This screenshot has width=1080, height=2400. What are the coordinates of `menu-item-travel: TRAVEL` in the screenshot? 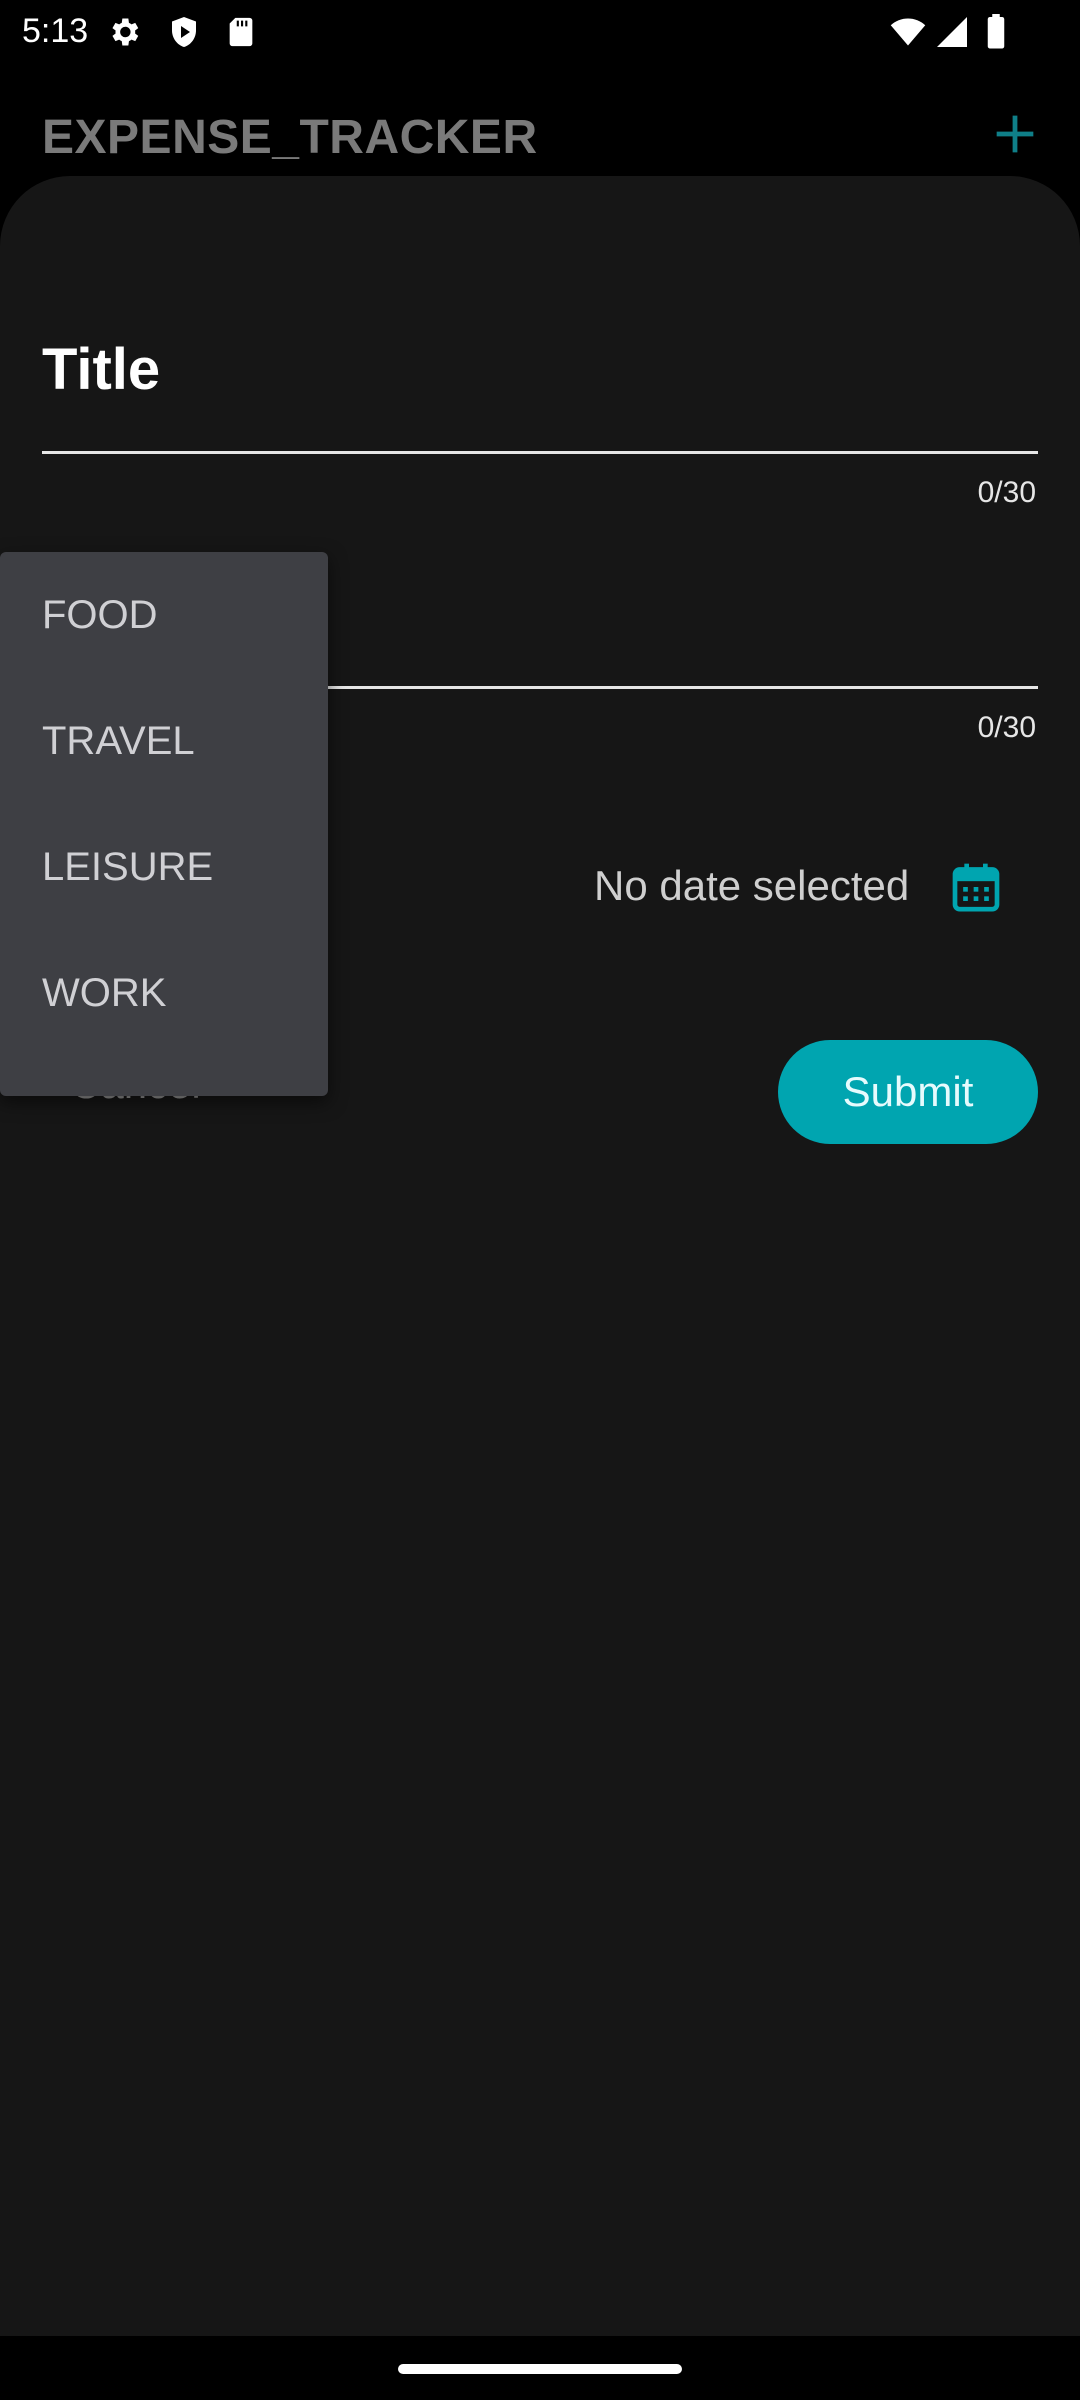 It's located at (164, 741).